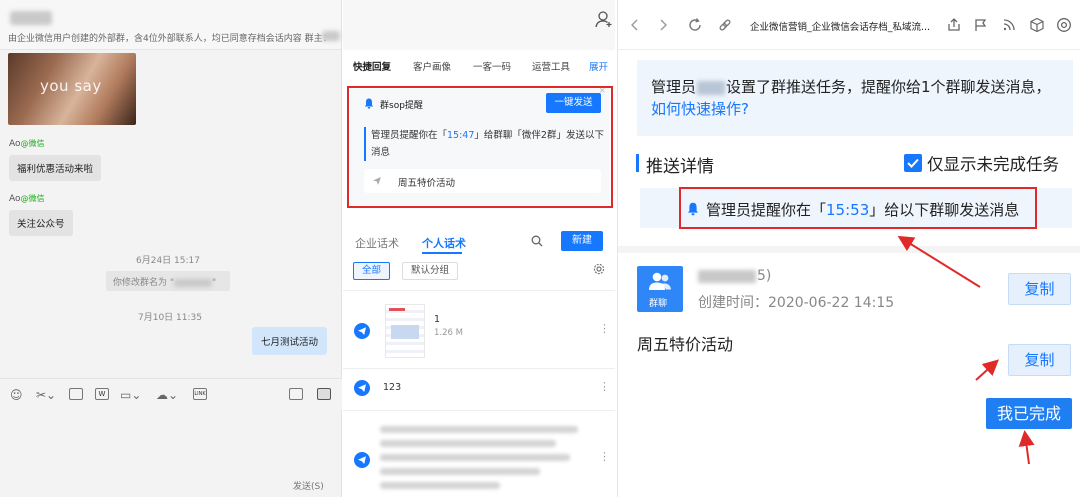 This screenshot has width=1080, height=497. Describe the element at coordinates (582, 241) in the screenshot. I see `new-button: 新建` at that location.